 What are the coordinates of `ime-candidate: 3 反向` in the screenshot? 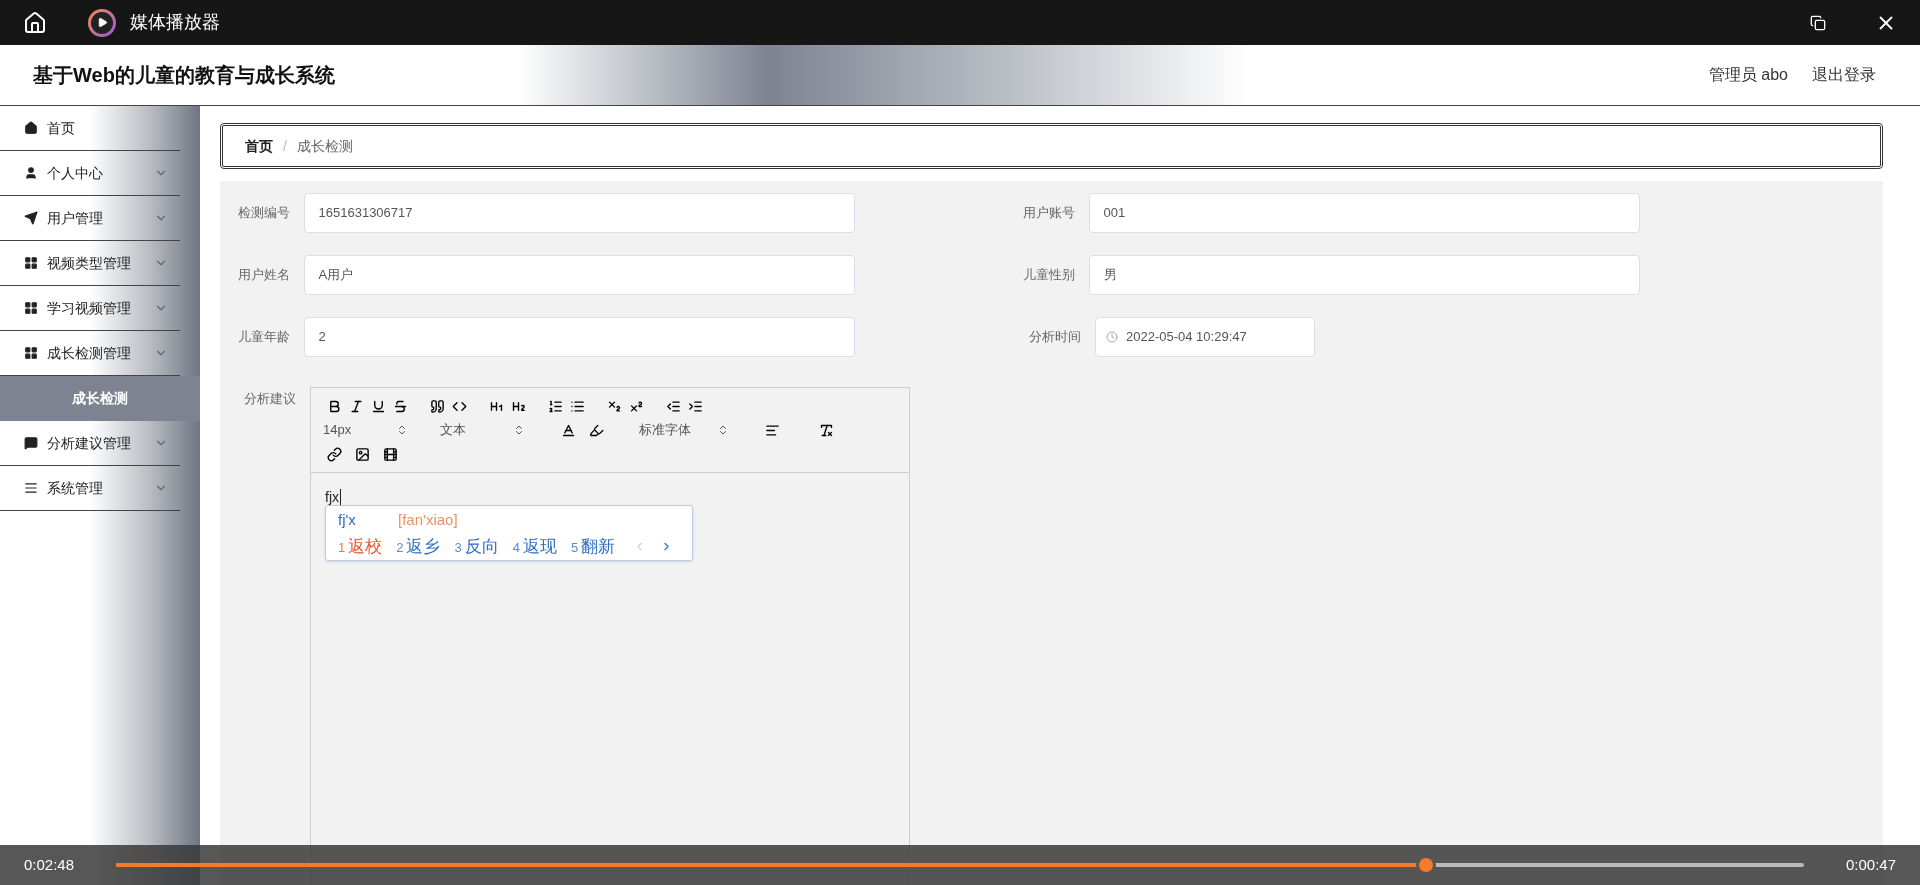 It's located at (476, 546).